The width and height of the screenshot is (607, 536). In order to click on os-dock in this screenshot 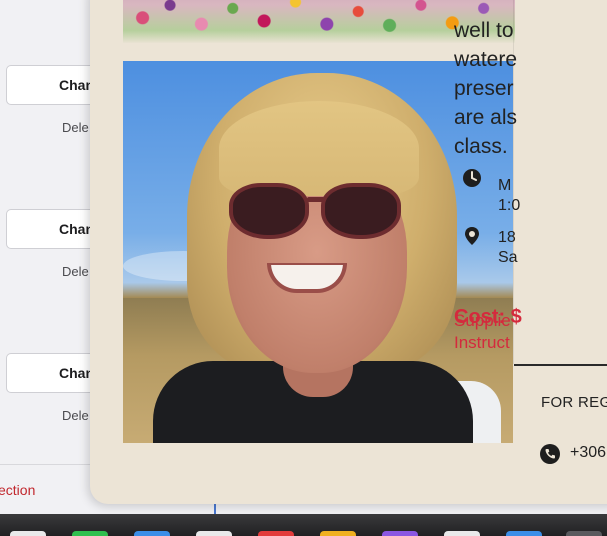, I will do `click(303, 525)`.